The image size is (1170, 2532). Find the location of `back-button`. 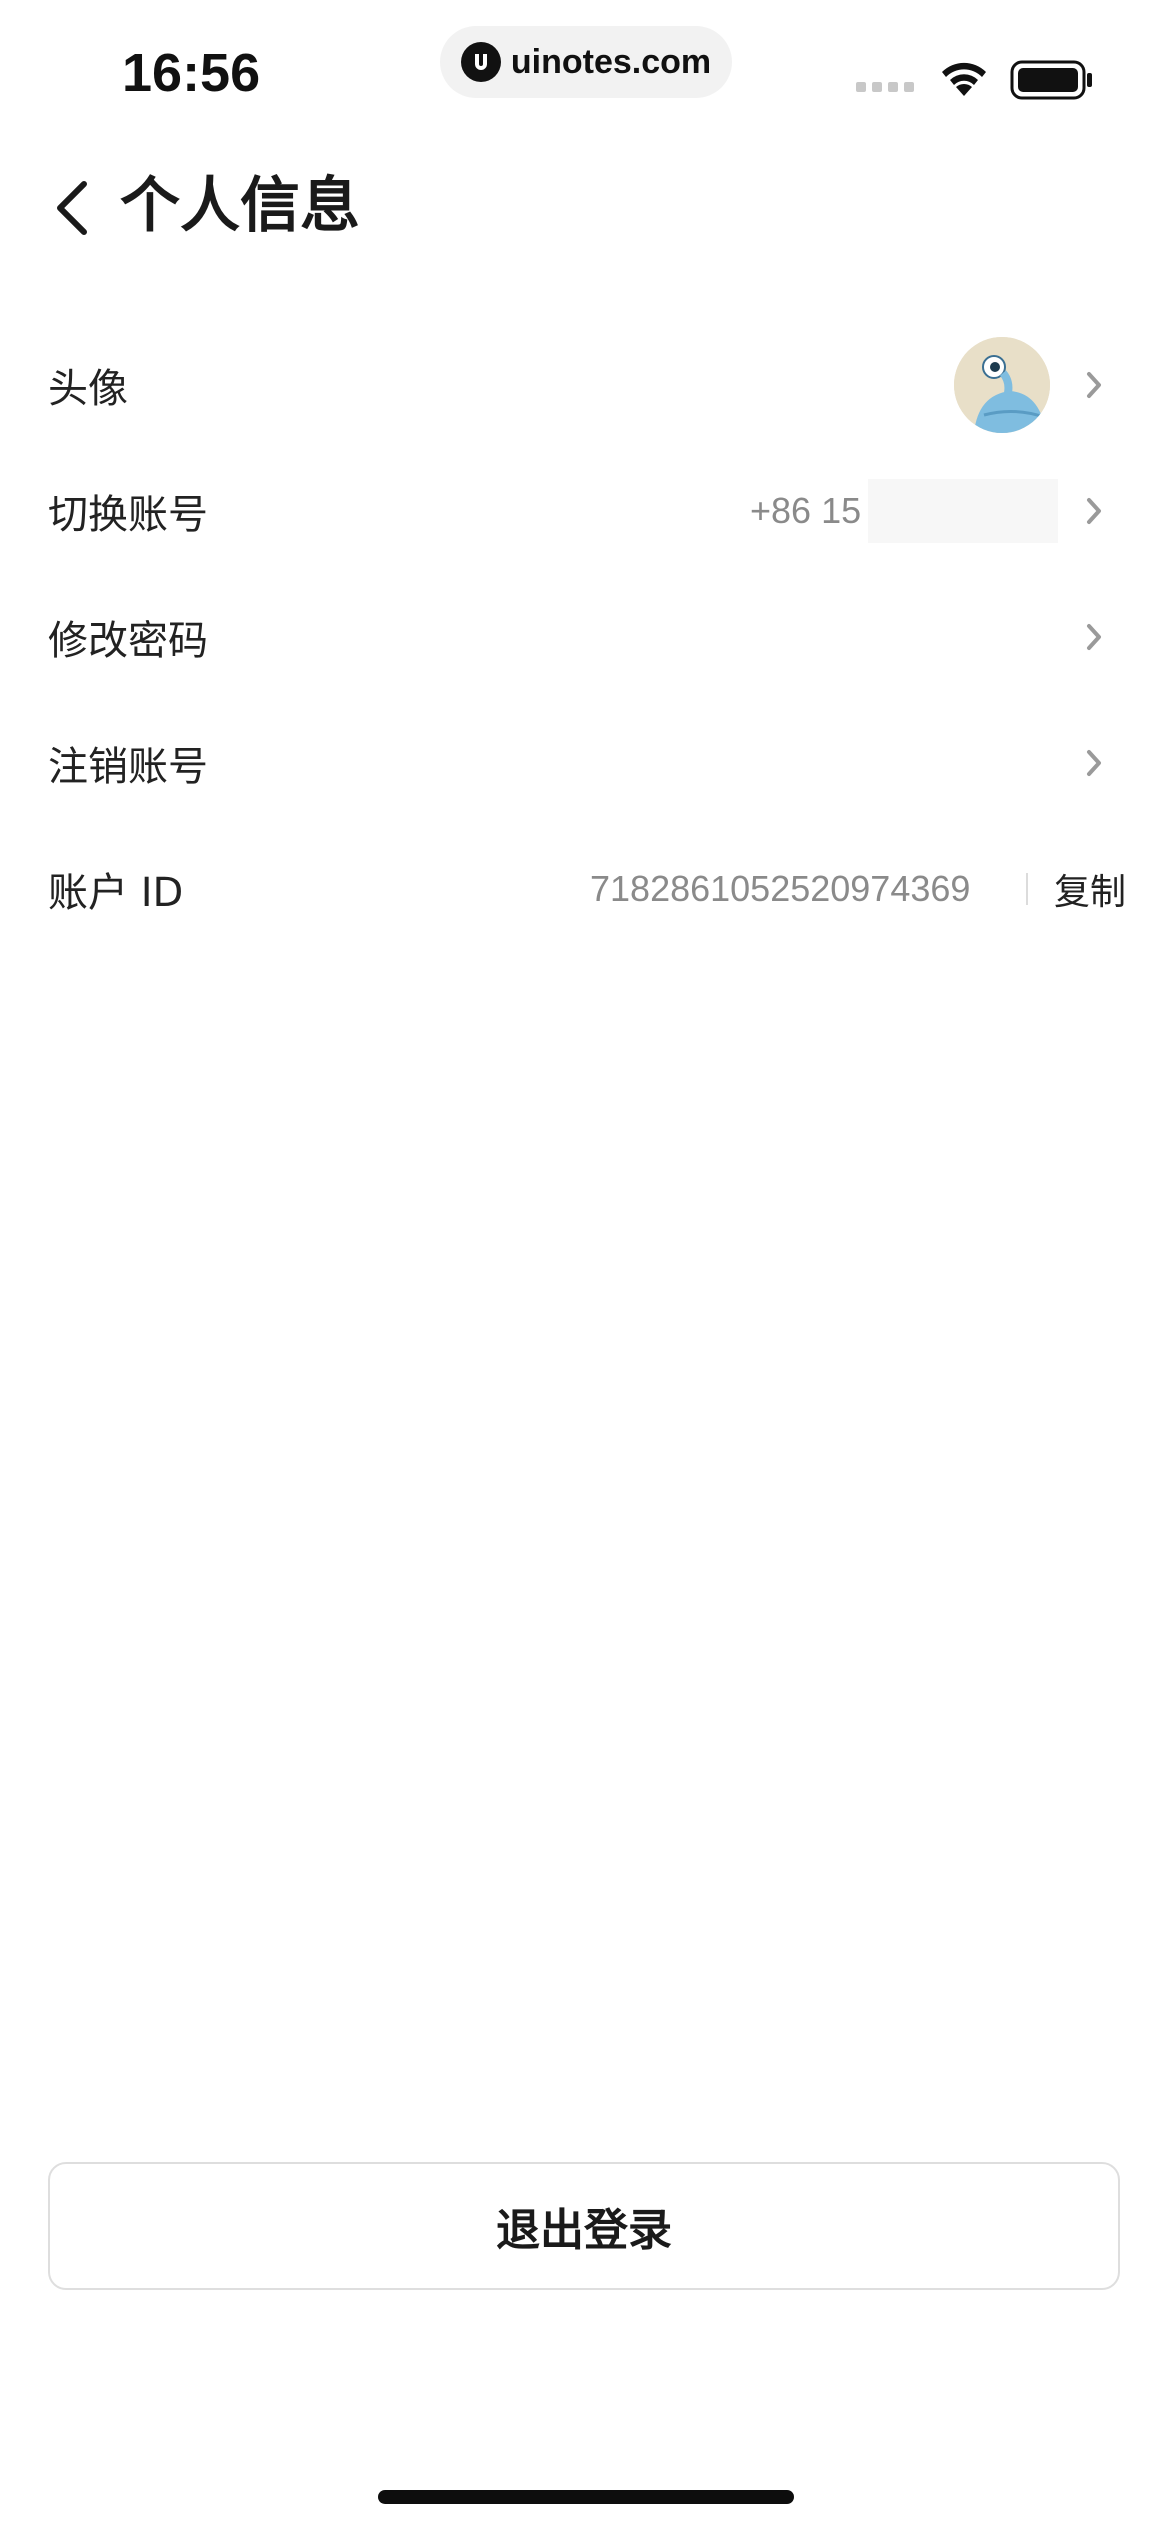

back-button is located at coordinates (72, 208).